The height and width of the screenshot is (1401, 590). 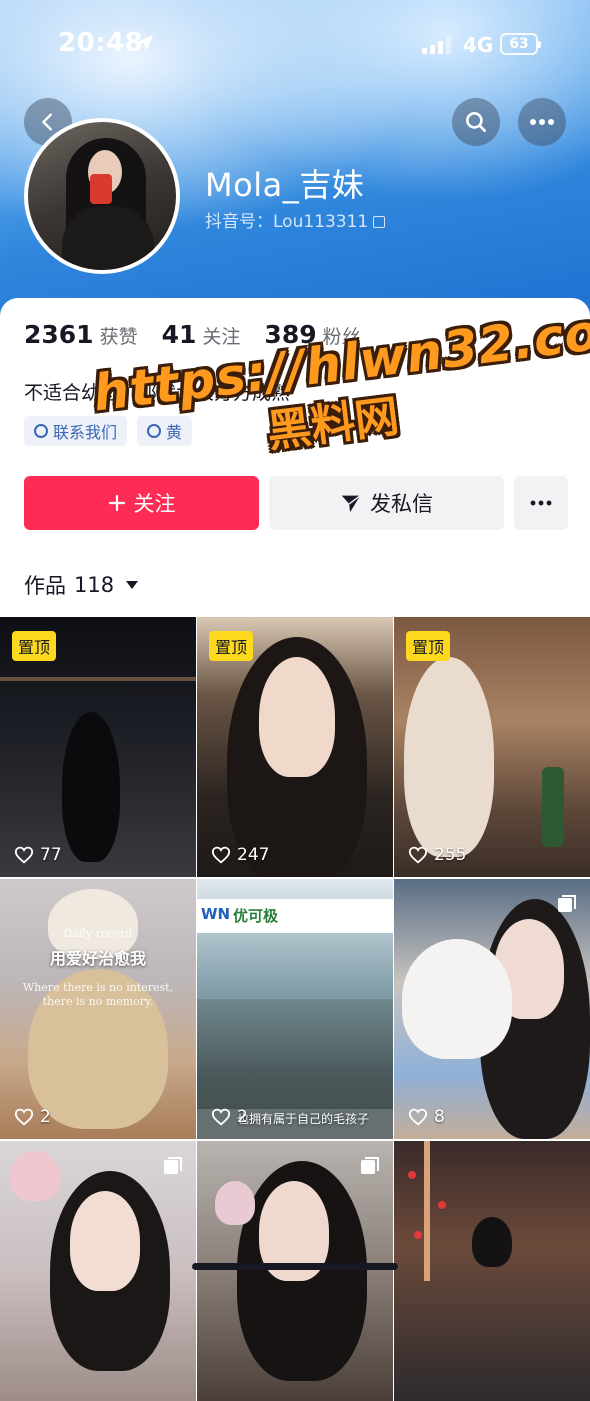 I want to click on profile-more-button, so click(x=541, y=503).